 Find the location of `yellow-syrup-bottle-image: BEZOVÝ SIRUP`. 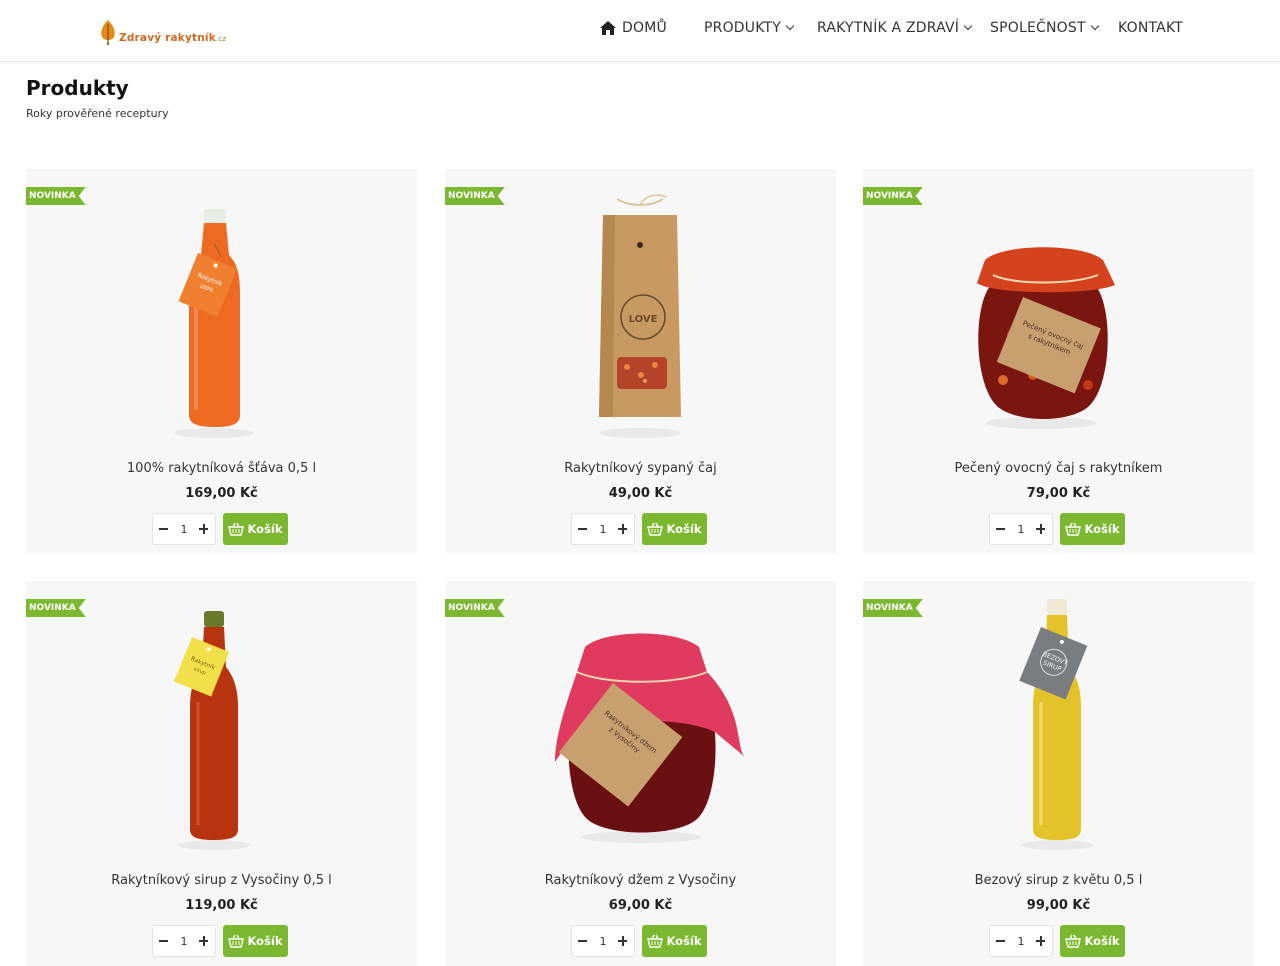

yellow-syrup-bottle-image: BEZOVÝ SIRUP is located at coordinates (1058, 727).